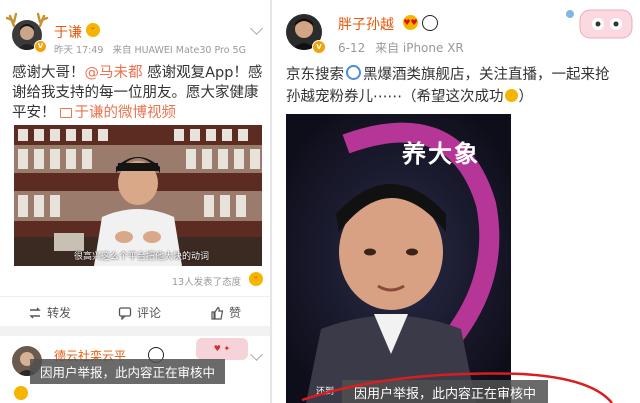 The height and width of the screenshot is (403, 640). What do you see at coordinates (48, 73) in the screenshot?
I see `body-line: 感谢大哥！` at bounding box center [48, 73].